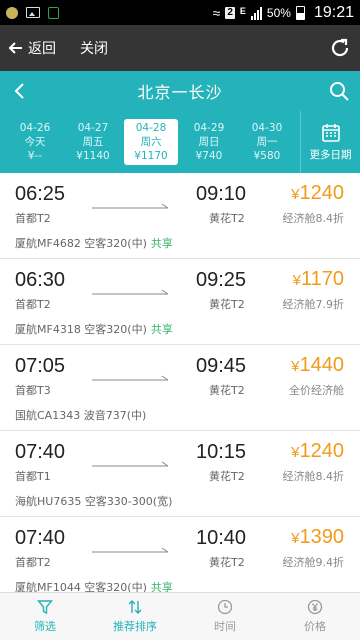  I want to click on weekday-label: 周六, so click(151, 142).